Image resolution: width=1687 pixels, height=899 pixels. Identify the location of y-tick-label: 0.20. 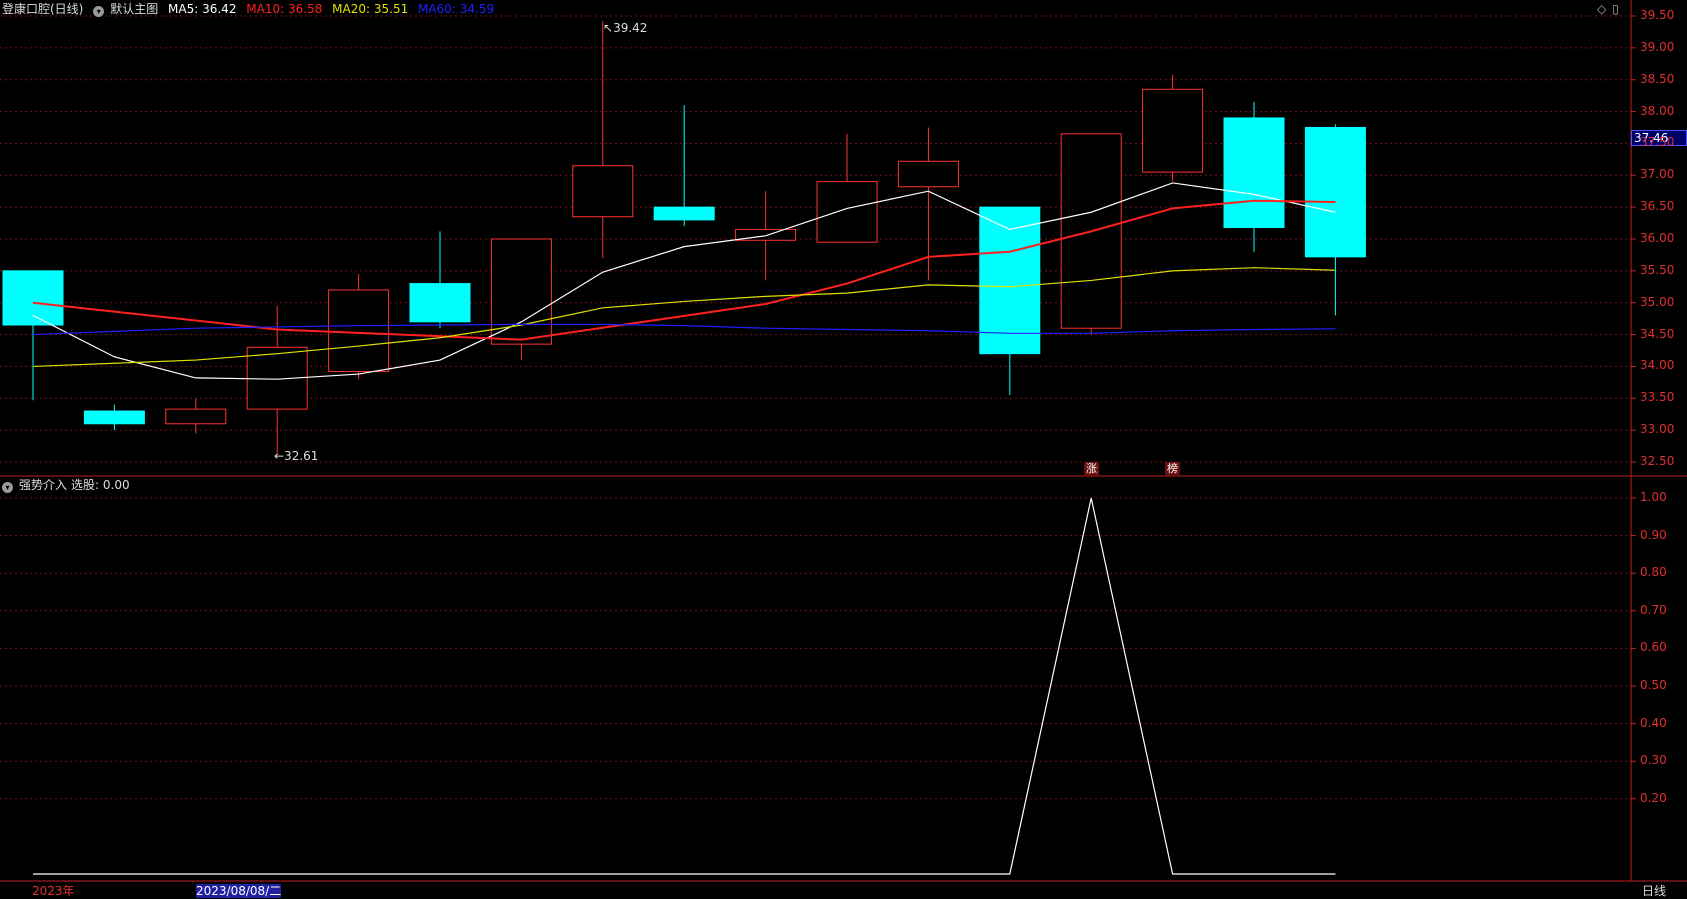
(1653, 797).